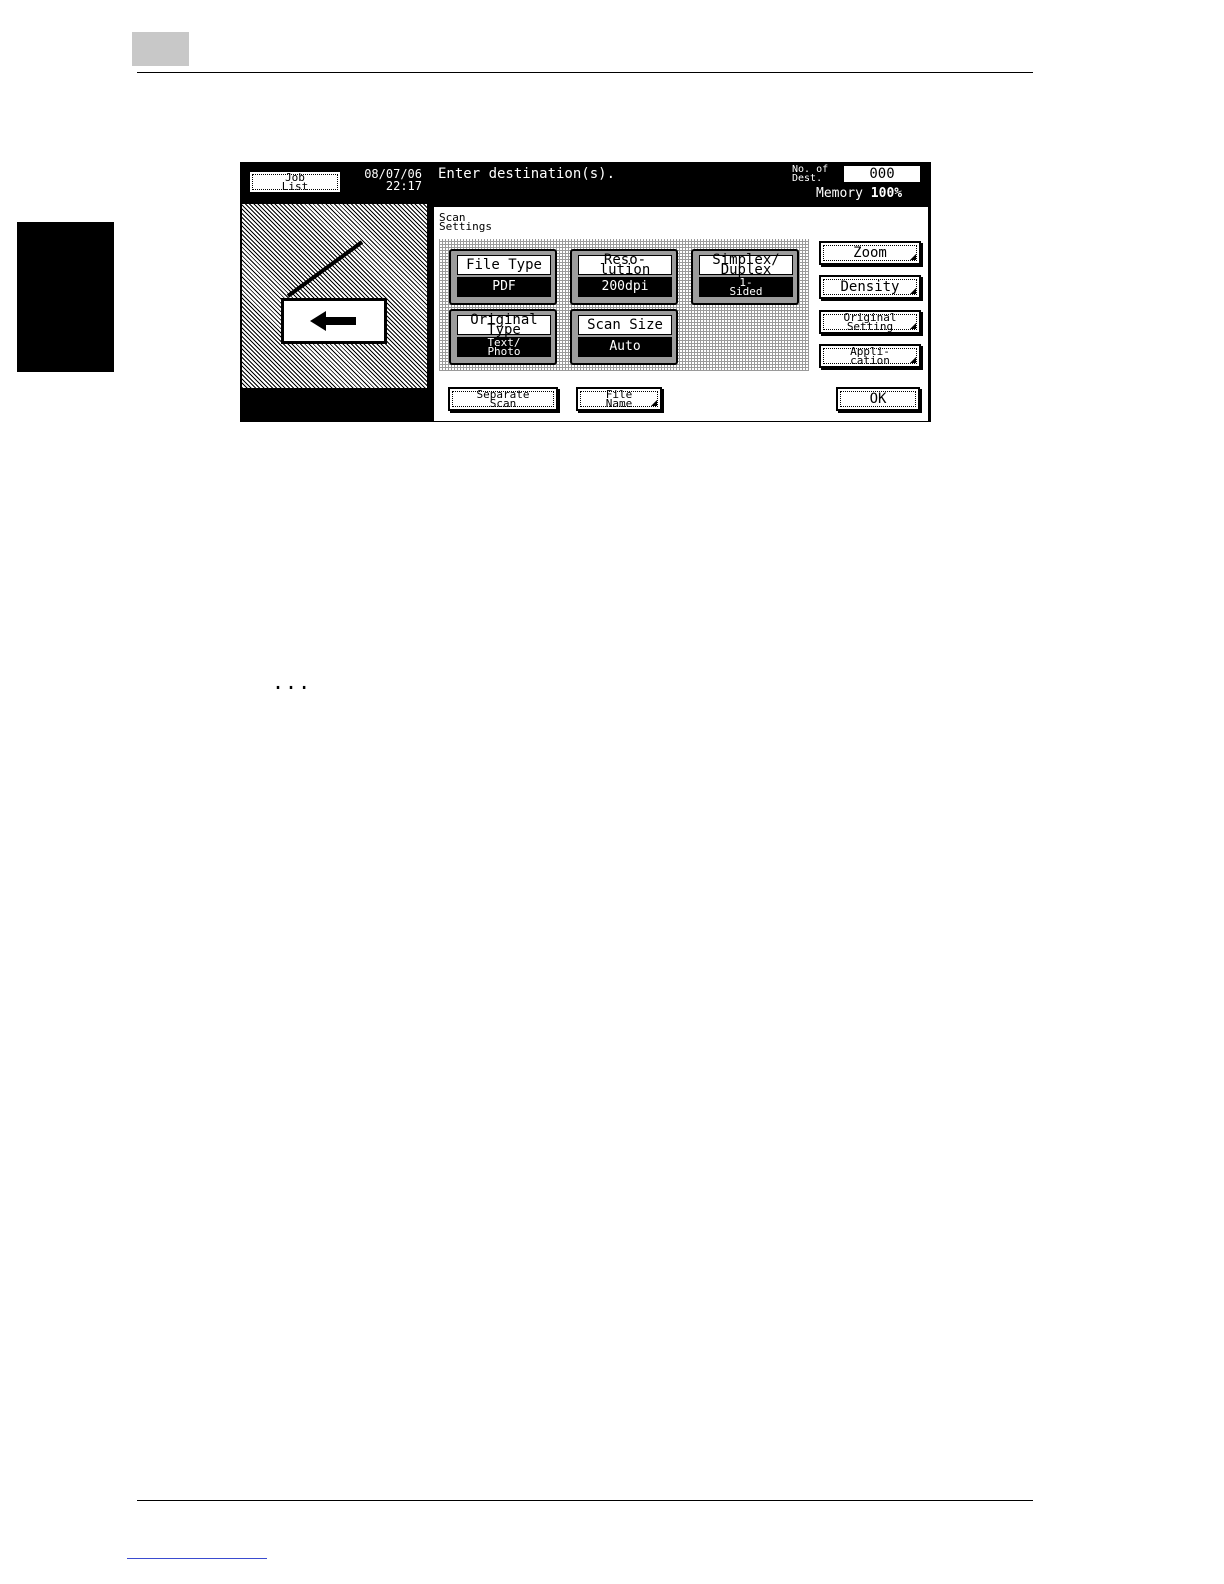 The height and width of the screenshot is (1584, 1224). I want to click on original-type-value: Text/Photo, so click(504, 347).